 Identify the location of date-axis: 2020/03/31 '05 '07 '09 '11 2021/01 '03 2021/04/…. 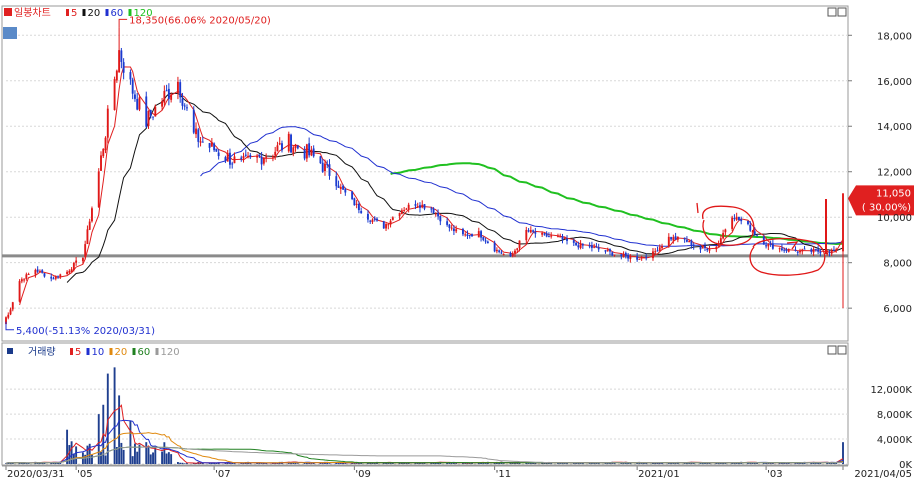
(457, 472).